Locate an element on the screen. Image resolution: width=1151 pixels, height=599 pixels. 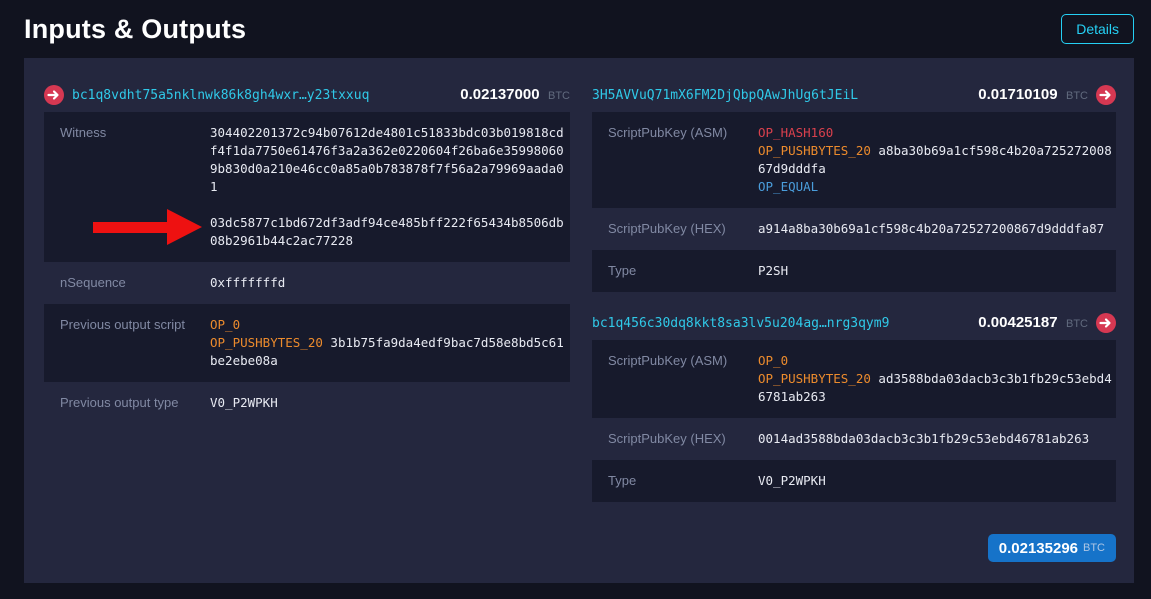
output-1-amount-value: 0.01710109 is located at coordinates (1018, 94).